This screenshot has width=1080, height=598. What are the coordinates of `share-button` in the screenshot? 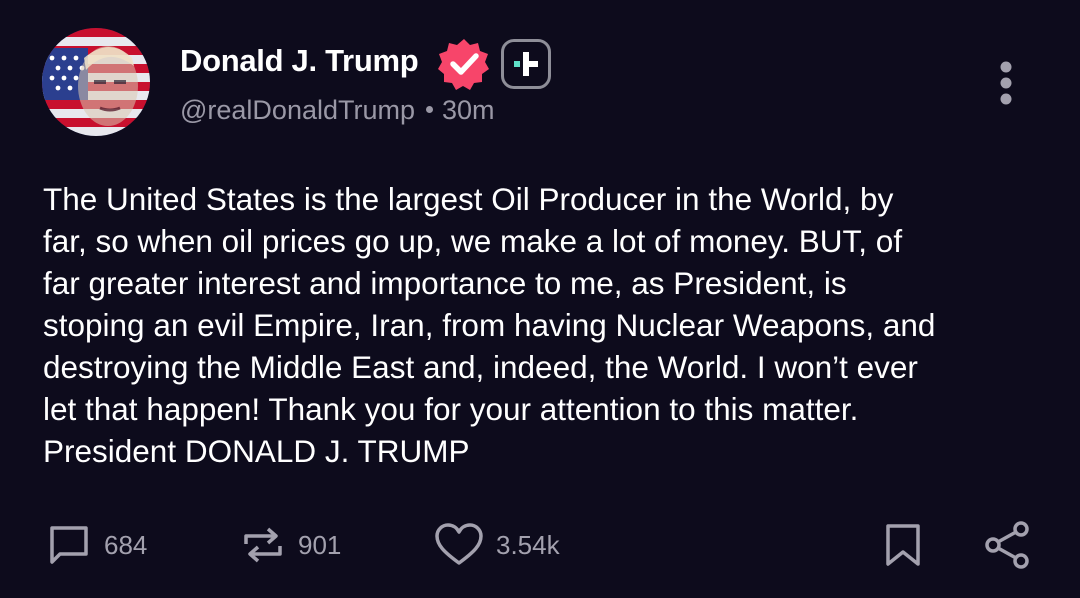 It's located at (1007, 545).